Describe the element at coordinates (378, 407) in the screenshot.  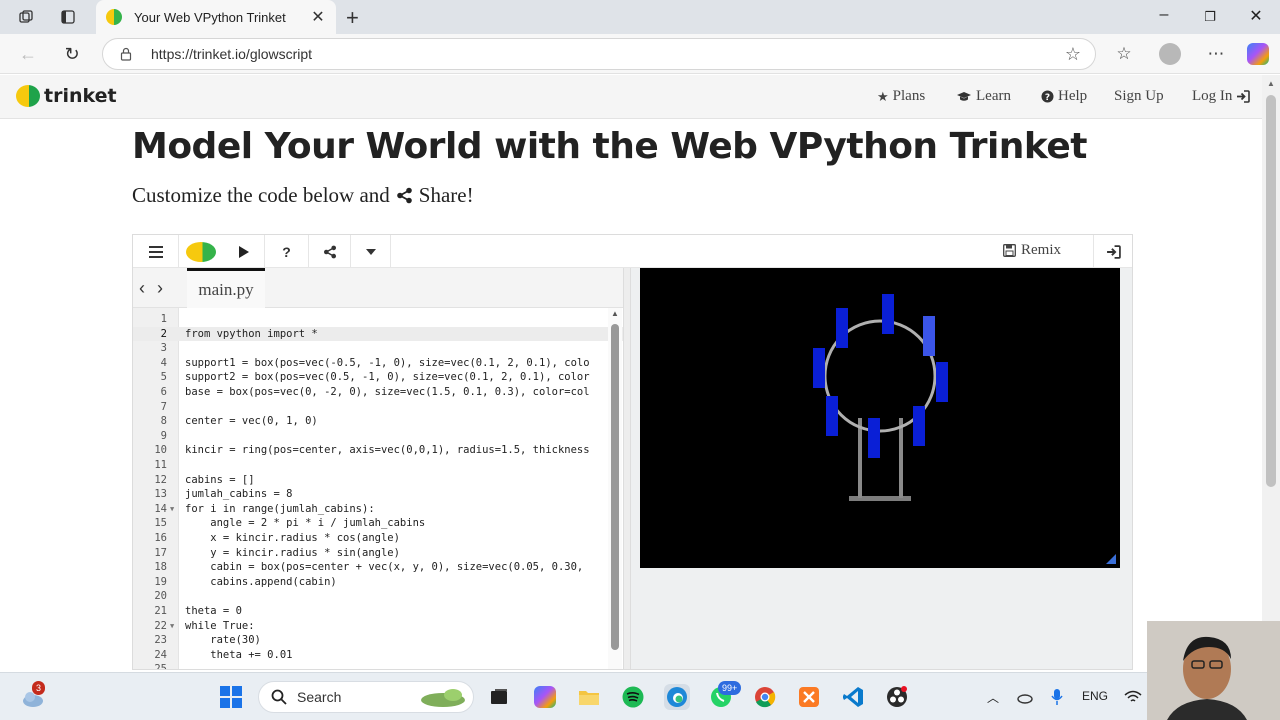
I see `code-line: 7` at that location.